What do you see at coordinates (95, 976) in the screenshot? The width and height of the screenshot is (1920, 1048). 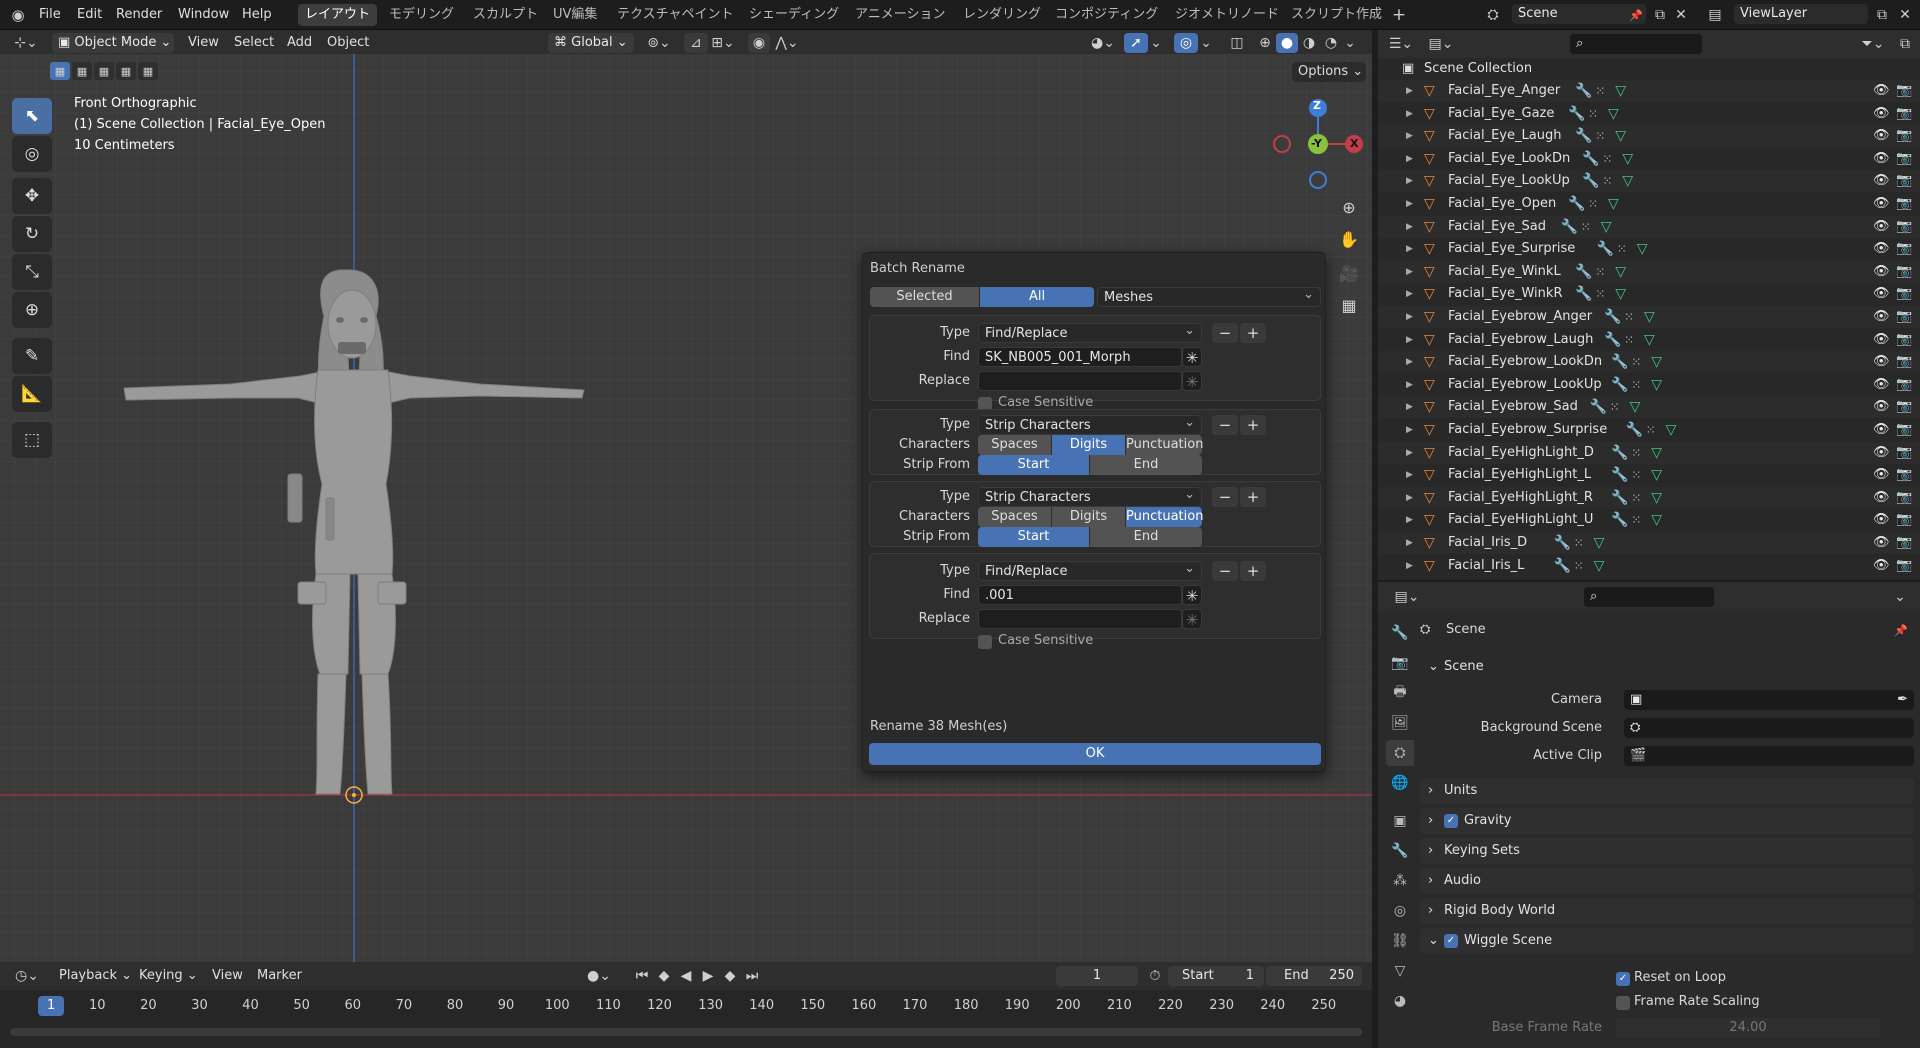 I see `menu-playback: Playback ⌄` at bounding box center [95, 976].